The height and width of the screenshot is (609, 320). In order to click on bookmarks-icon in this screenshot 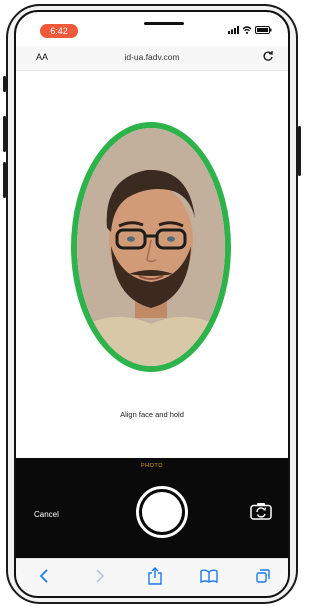, I will do `click(209, 576)`.